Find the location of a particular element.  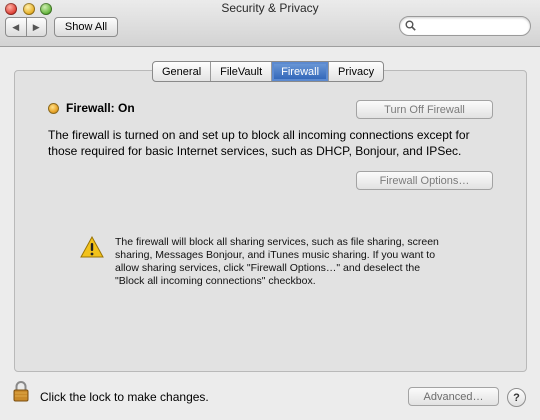

window-title: Security & Privacy is located at coordinates (270, 8).